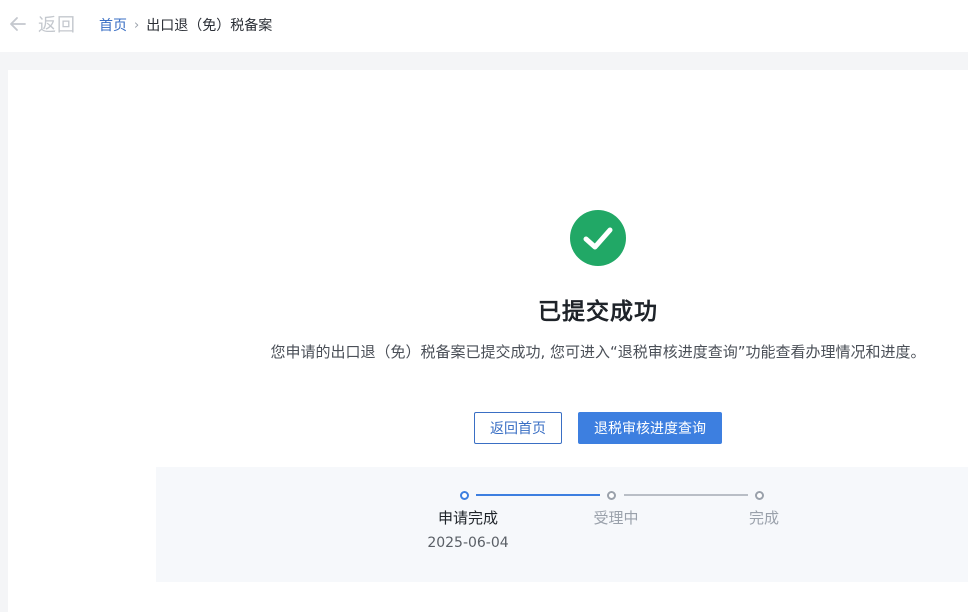 Image resolution: width=968 pixels, height=612 pixels. Describe the element at coordinates (763, 518) in the screenshot. I see `step-label-3: 完成` at that location.